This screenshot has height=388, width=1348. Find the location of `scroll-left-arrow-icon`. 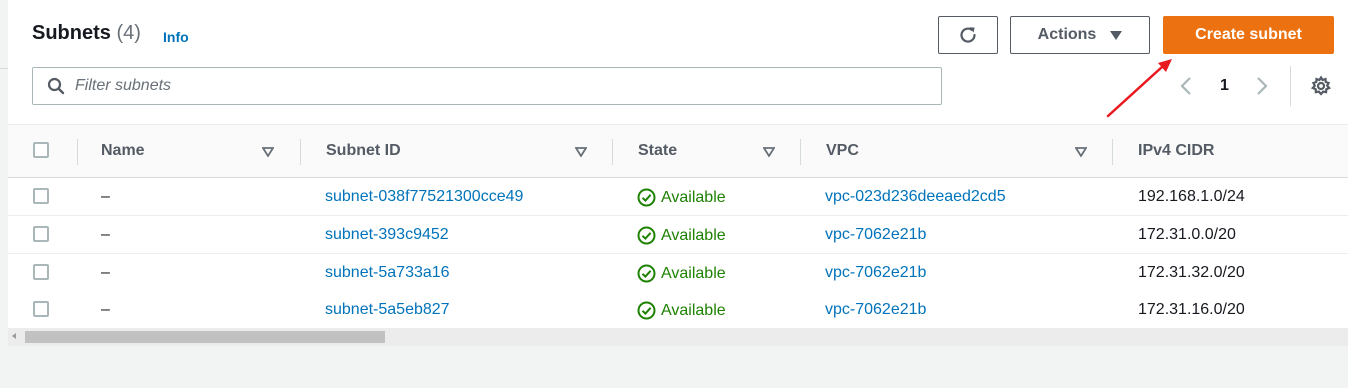

scroll-left-arrow-icon is located at coordinates (14, 336).